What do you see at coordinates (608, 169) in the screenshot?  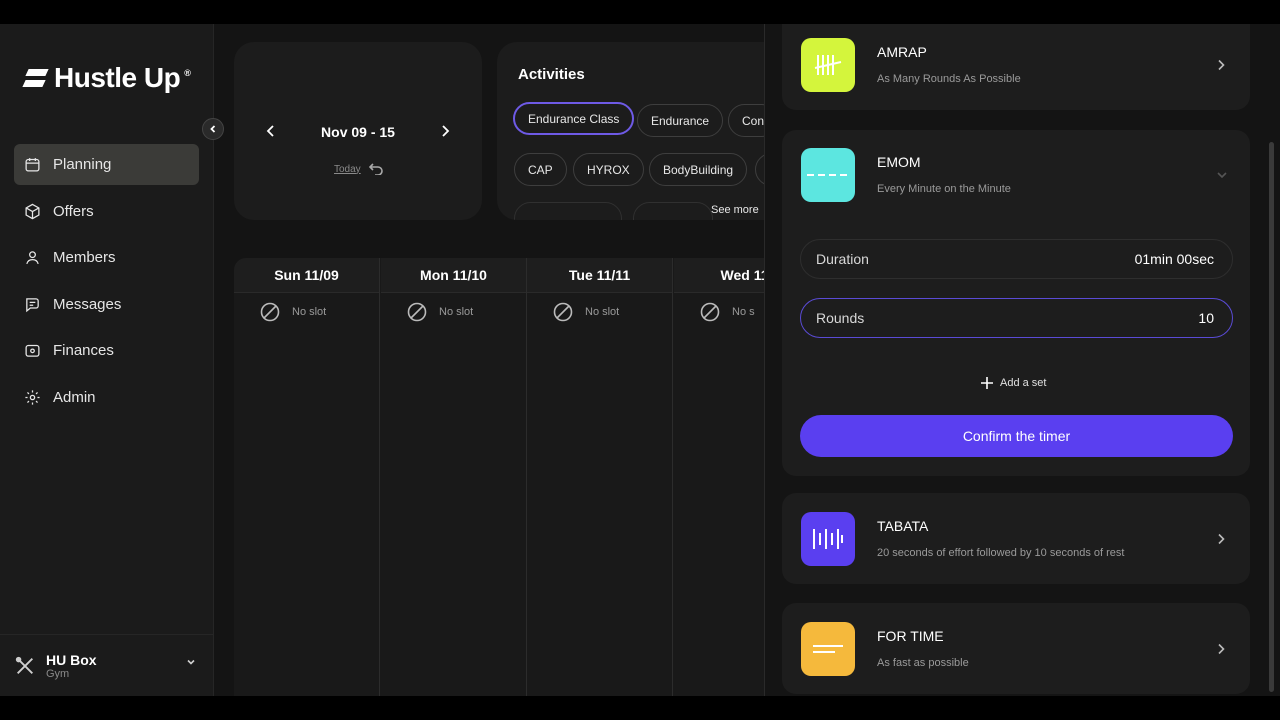 I see `activity-chip: HYROX` at bounding box center [608, 169].